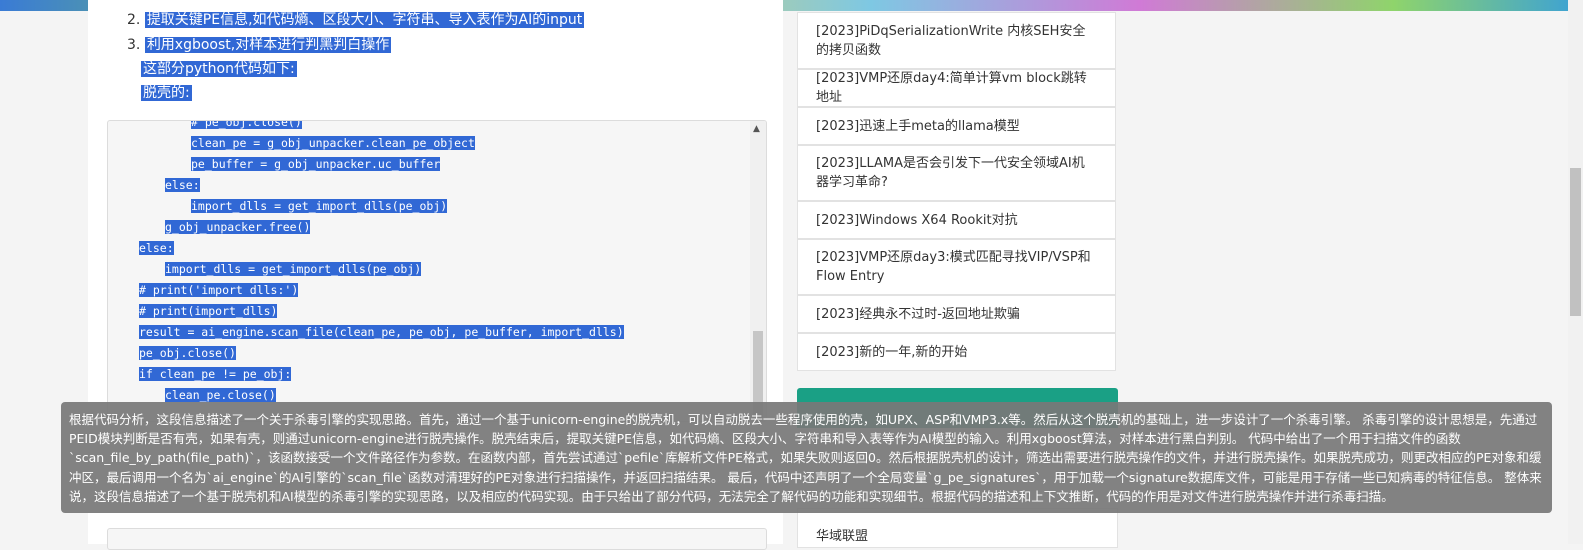 The height and width of the screenshot is (550, 1583). I want to click on list-item: 3. 利用xgboost,对样本进行判黑判白操作, so click(259, 45).